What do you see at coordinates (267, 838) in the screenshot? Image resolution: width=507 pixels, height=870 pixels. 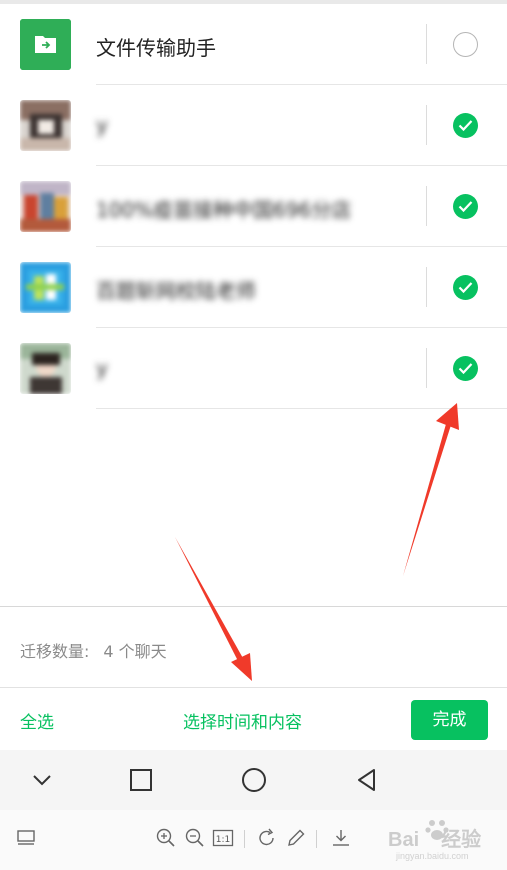 I see `rotate-icon` at bounding box center [267, 838].